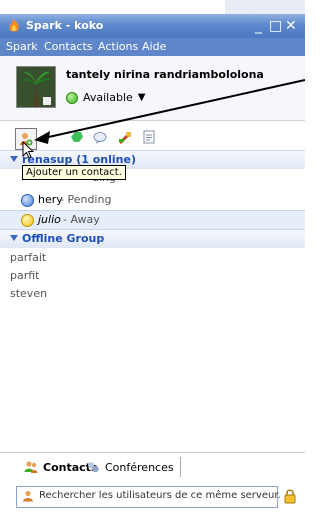 This screenshot has width=320, height=514. What do you see at coordinates (275, 26) in the screenshot?
I see `maximize-button: □` at bounding box center [275, 26].